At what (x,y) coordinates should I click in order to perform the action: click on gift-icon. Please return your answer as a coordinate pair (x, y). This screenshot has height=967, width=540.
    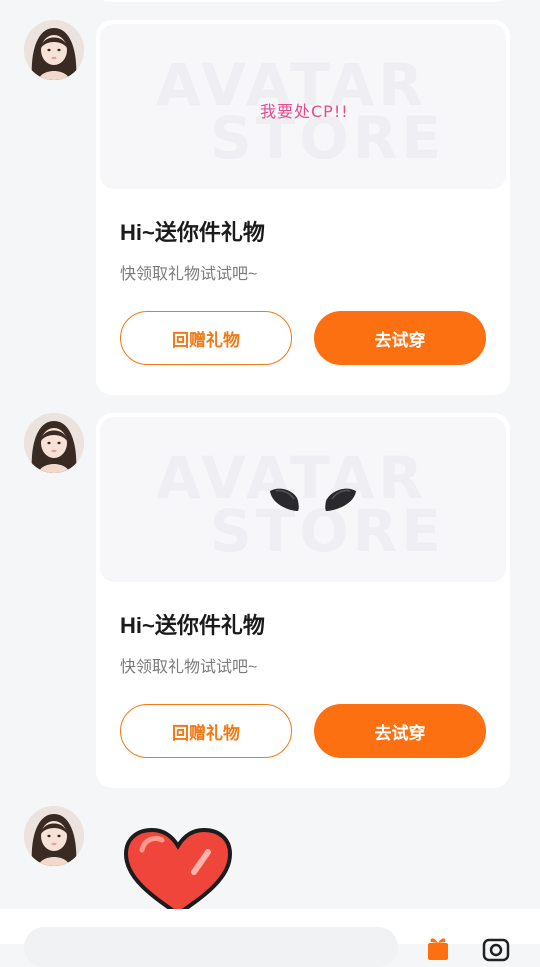
    Looking at the image, I should click on (438, 948).